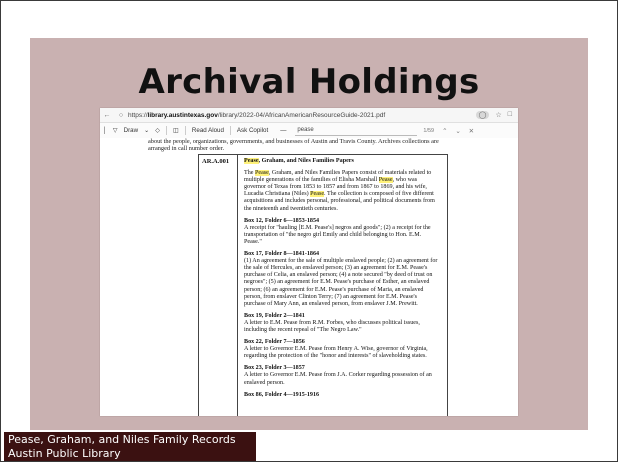  I want to click on eraser-icon: ◇, so click(157, 130).